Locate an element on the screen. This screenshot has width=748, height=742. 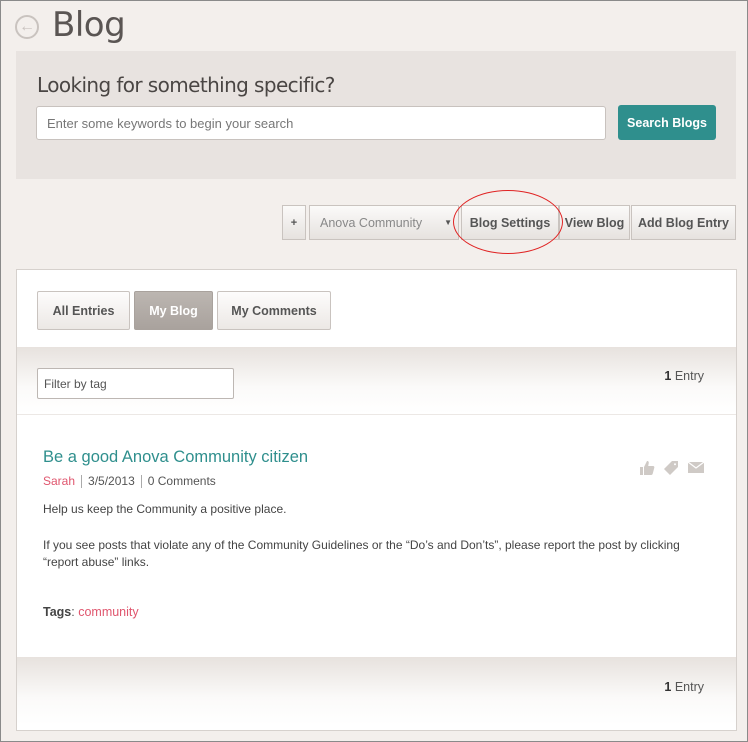
entry-count-top: 1 Entry is located at coordinates (684, 376).